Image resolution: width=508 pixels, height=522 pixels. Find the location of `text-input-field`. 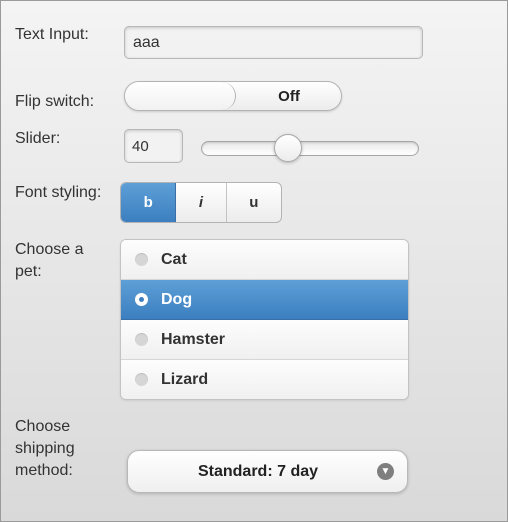

text-input-field is located at coordinates (273, 42).